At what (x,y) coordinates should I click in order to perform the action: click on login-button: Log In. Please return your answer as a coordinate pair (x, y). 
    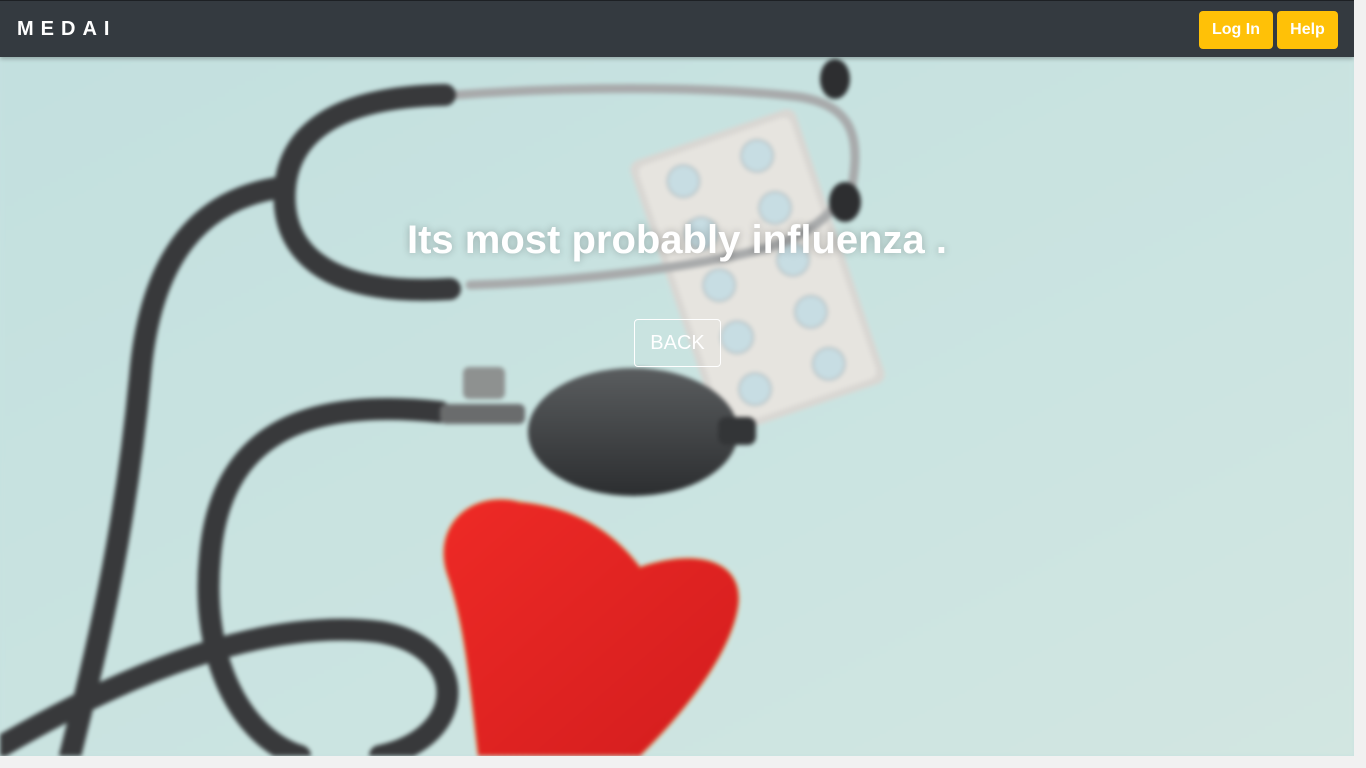
    Looking at the image, I should click on (1236, 30).